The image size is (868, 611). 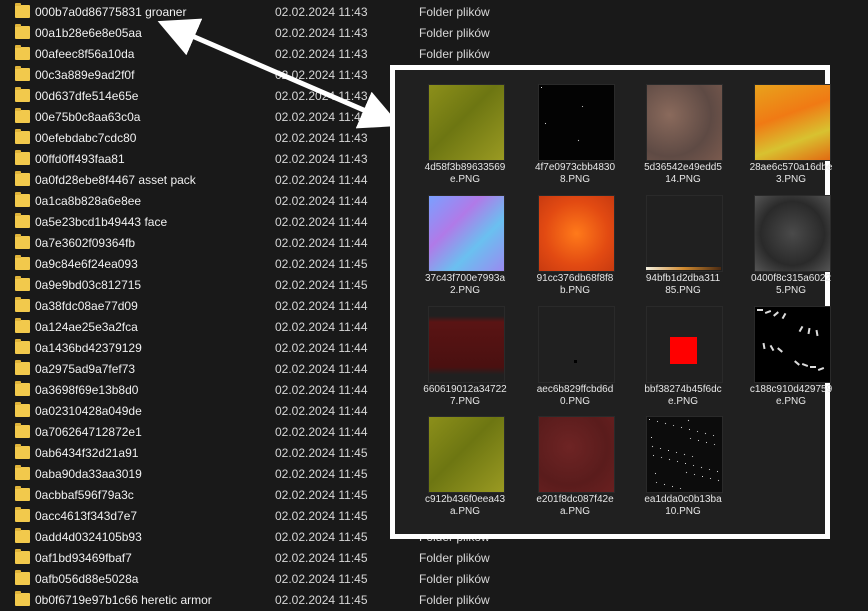 I want to click on folder-name: 00e75b0c8aa63c0a, so click(x=88, y=117).